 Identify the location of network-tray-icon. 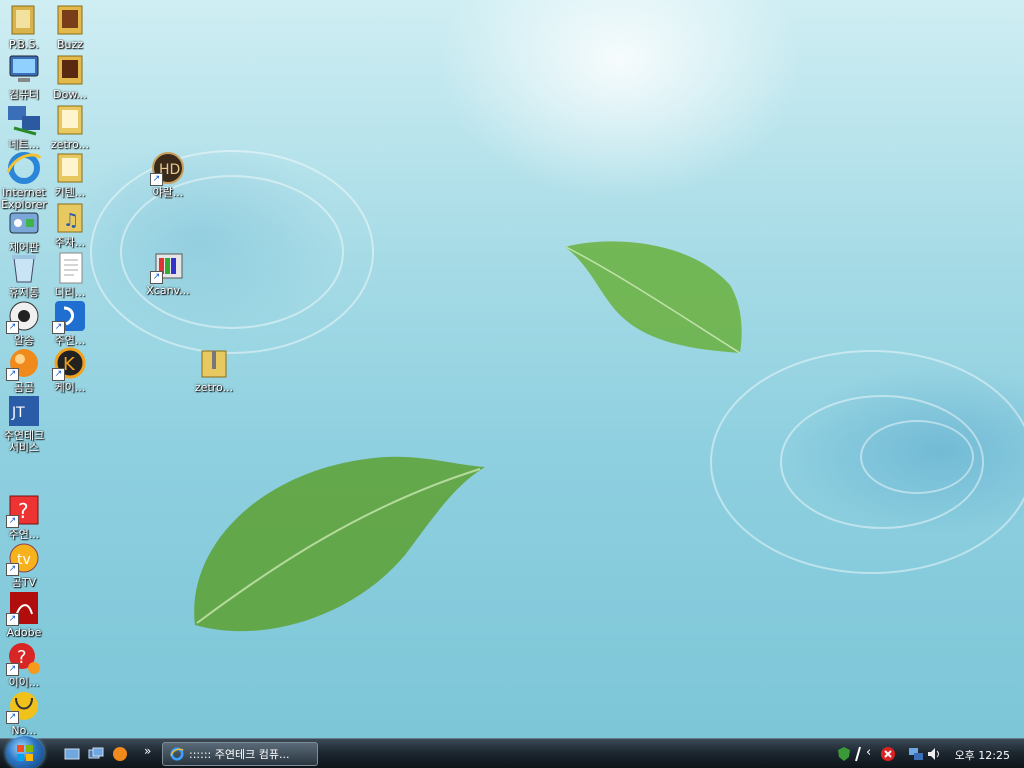
(916, 754).